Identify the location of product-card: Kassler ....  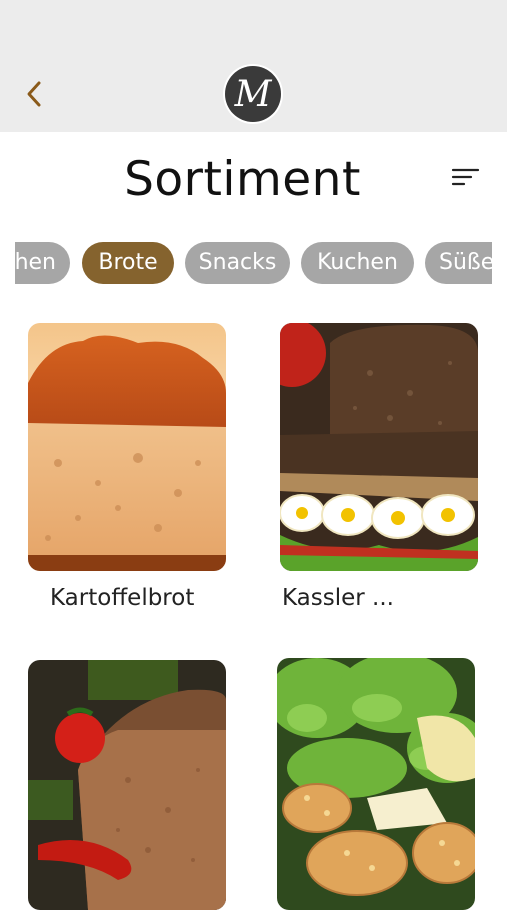
(380, 473).